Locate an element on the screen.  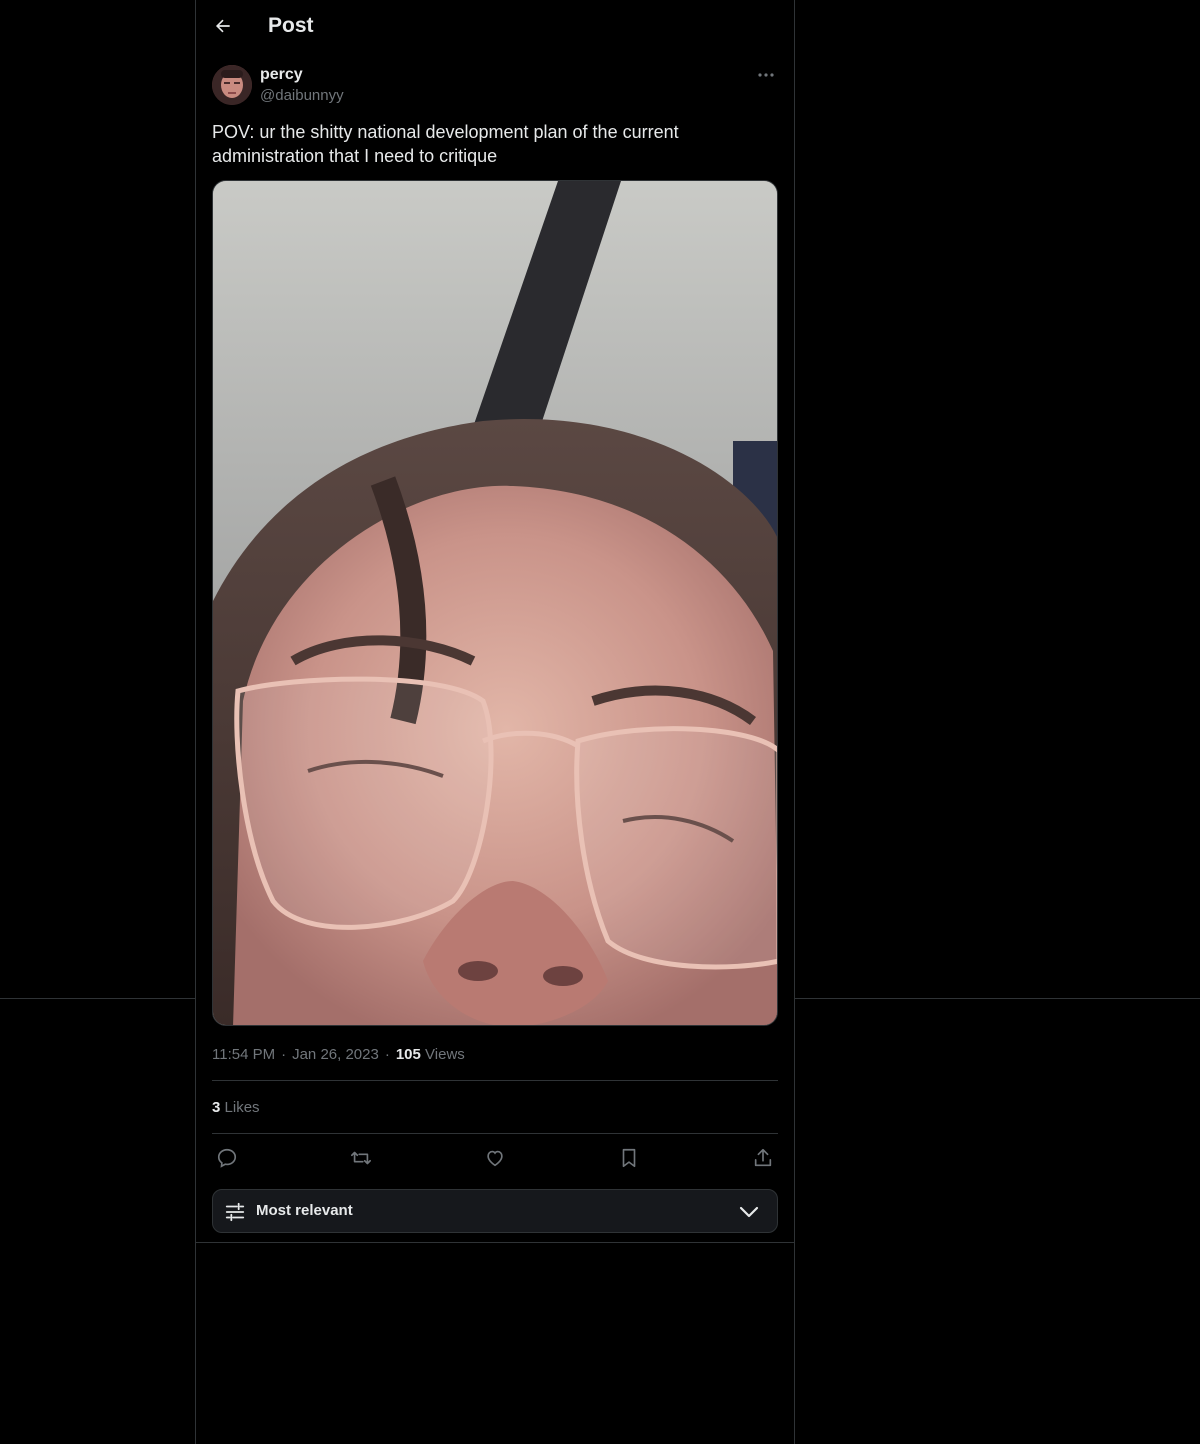
views-stat: 105 Views is located at coordinates (430, 1054).